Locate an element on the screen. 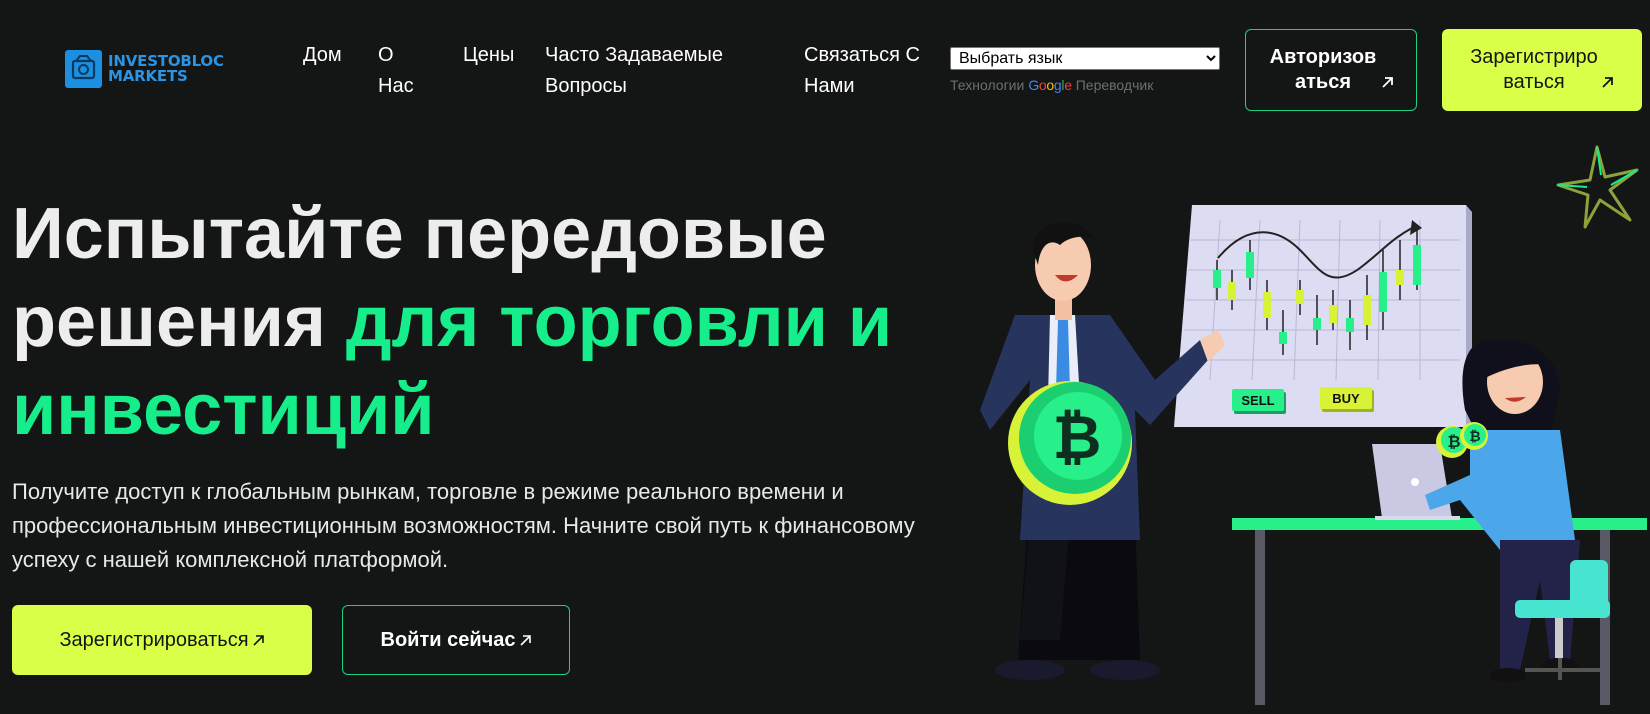  header-register-label: Зарегистрироваться is located at coordinates (1534, 69).